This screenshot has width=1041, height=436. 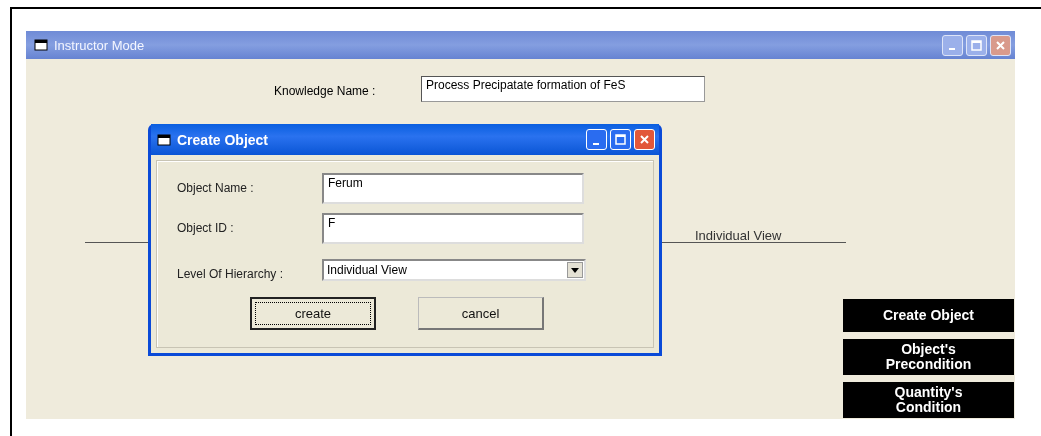 I want to click on dropdown: Individual View, so click(x=454, y=270).